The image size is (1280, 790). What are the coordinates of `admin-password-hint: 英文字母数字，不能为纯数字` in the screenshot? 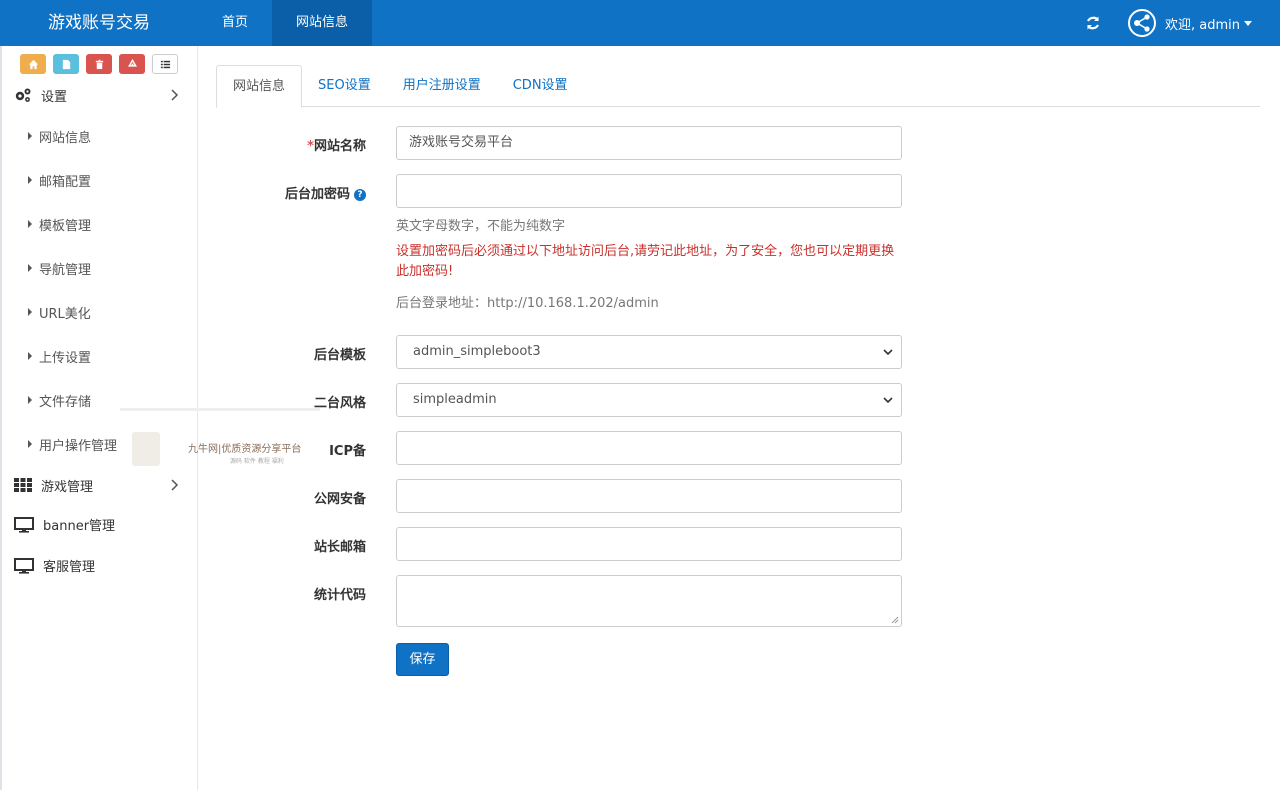 It's located at (481, 226).